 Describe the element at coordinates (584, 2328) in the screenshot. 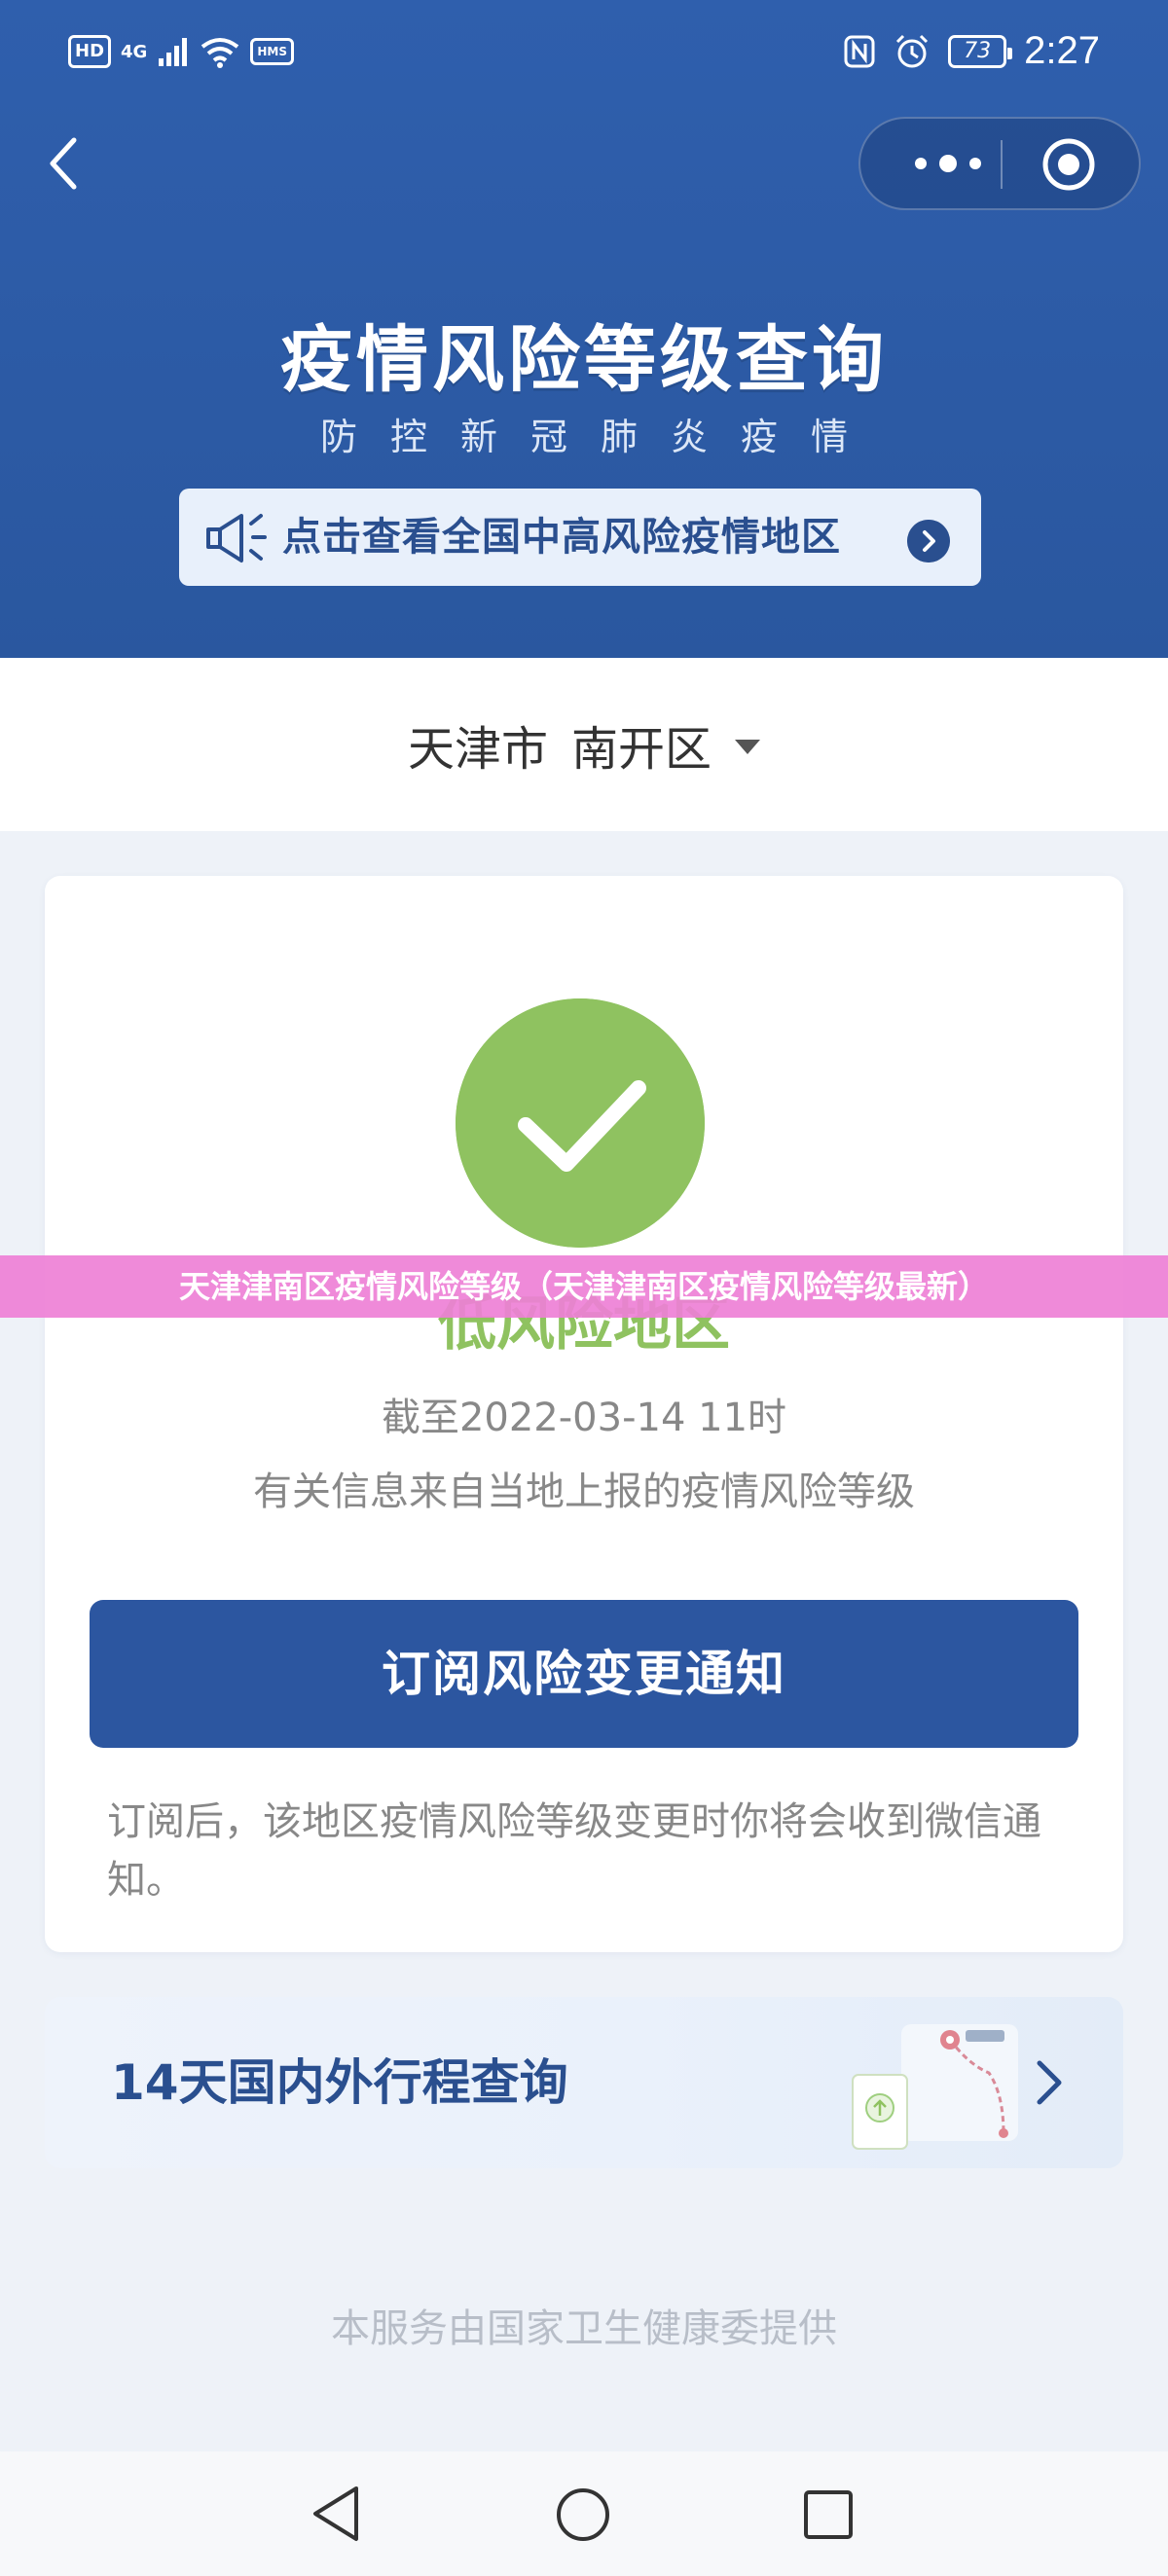

I see `provider-note: 本服务由国家卫生健康委提供` at that location.